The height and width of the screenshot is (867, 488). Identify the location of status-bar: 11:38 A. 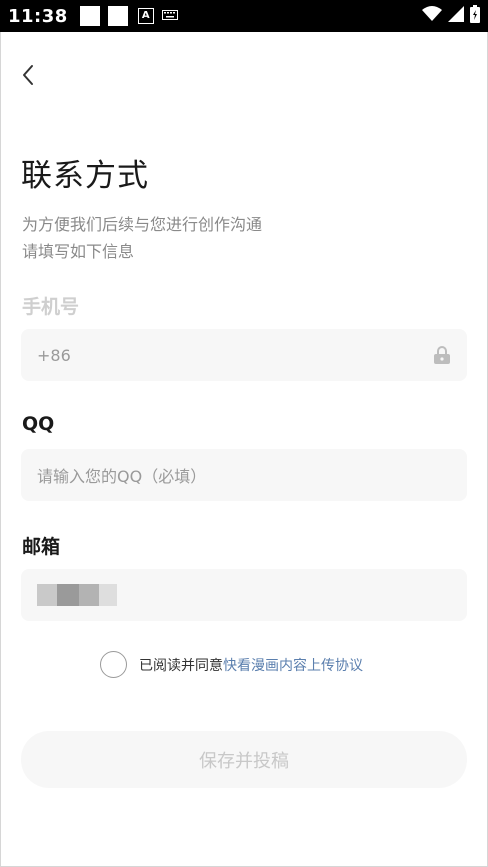
(244, 16).